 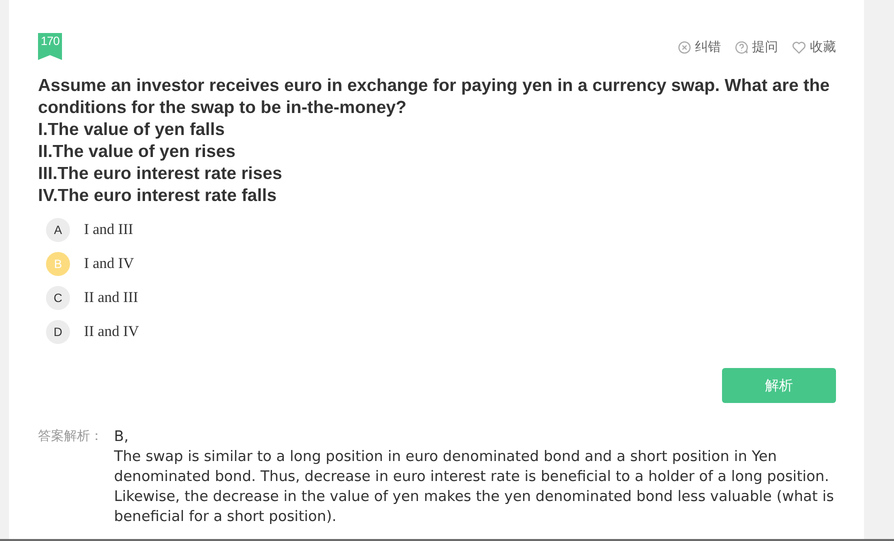 What do you see at coordinates (111, 298) in the screenshot?
I see `option-text: II and III` at bounding box center [111, 298].